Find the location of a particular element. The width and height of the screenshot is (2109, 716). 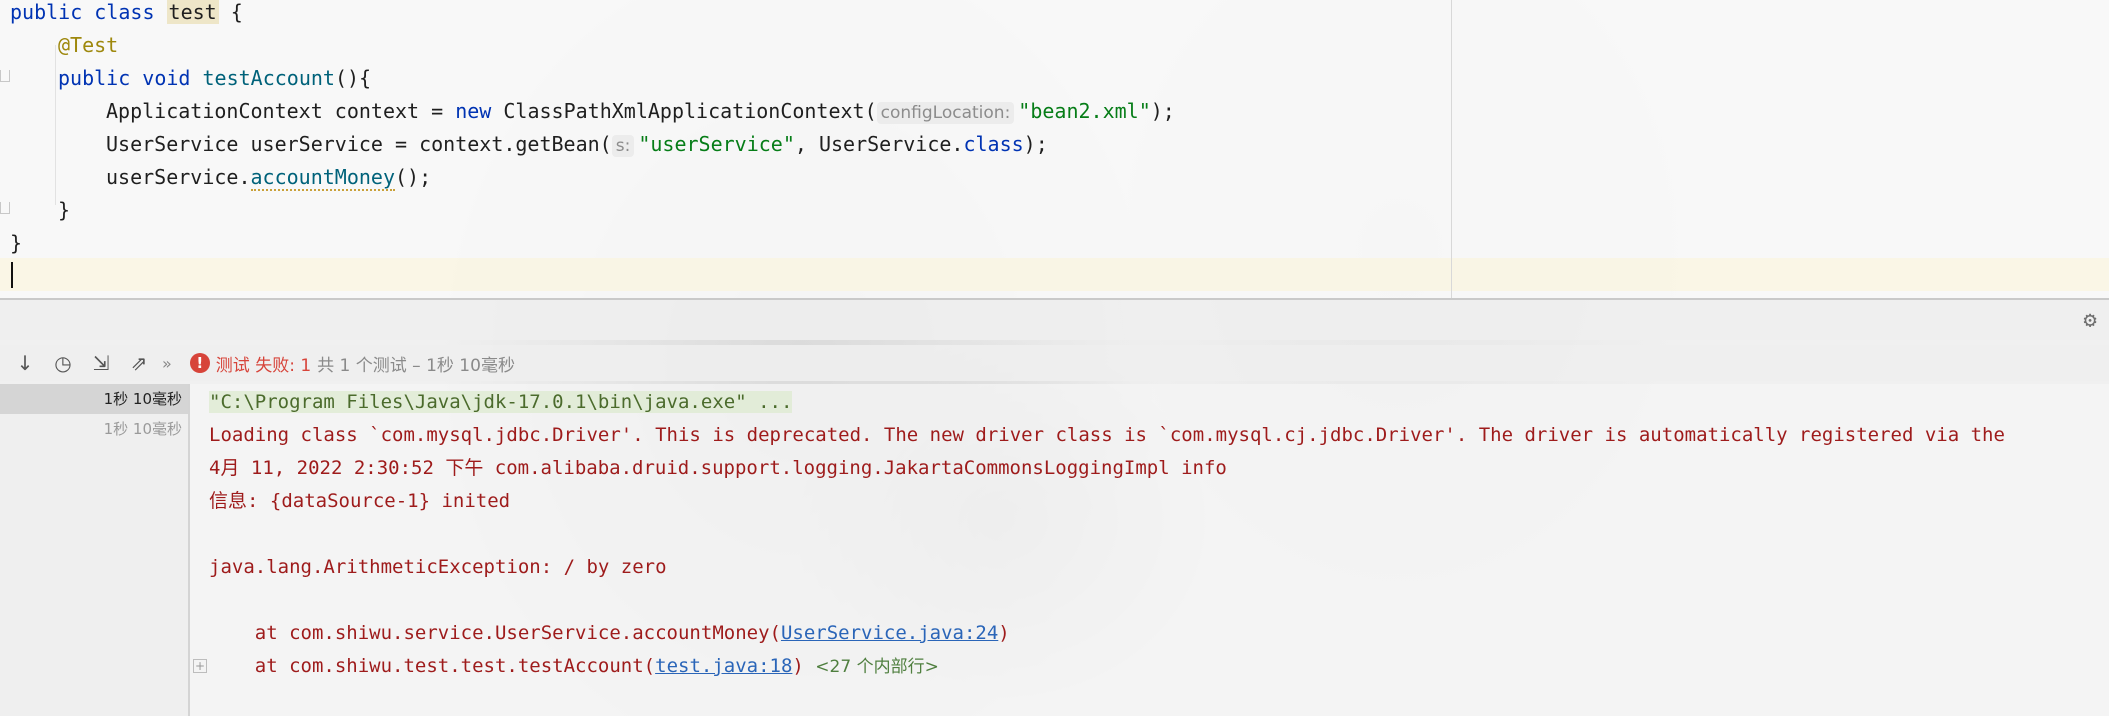

console-line: 信息: {dataSource-1} inited is located at coordinates (360, 501).